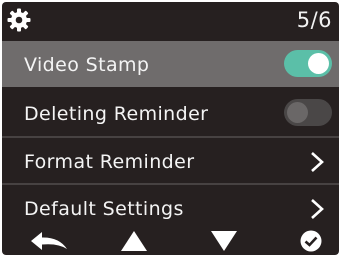 This screenshot has height=257, width=341. What do you see at coordinates (87, 65) in the screenshot?
I see `menu-item-label: Video Stamp` at bounding box center [87, 65].